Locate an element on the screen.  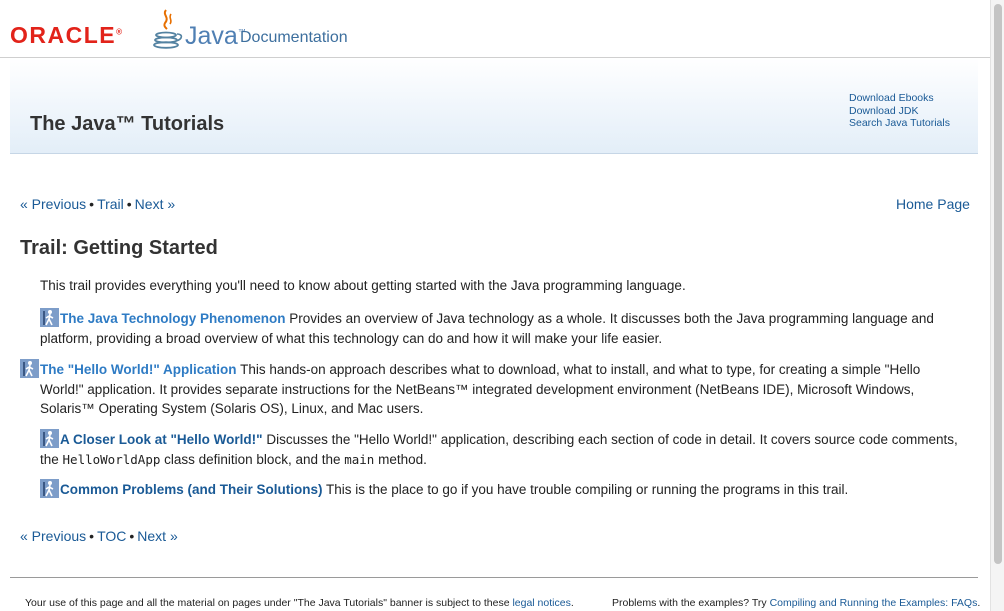
oracle-logo-text: ORACLE is located at coordinates (63, 35).